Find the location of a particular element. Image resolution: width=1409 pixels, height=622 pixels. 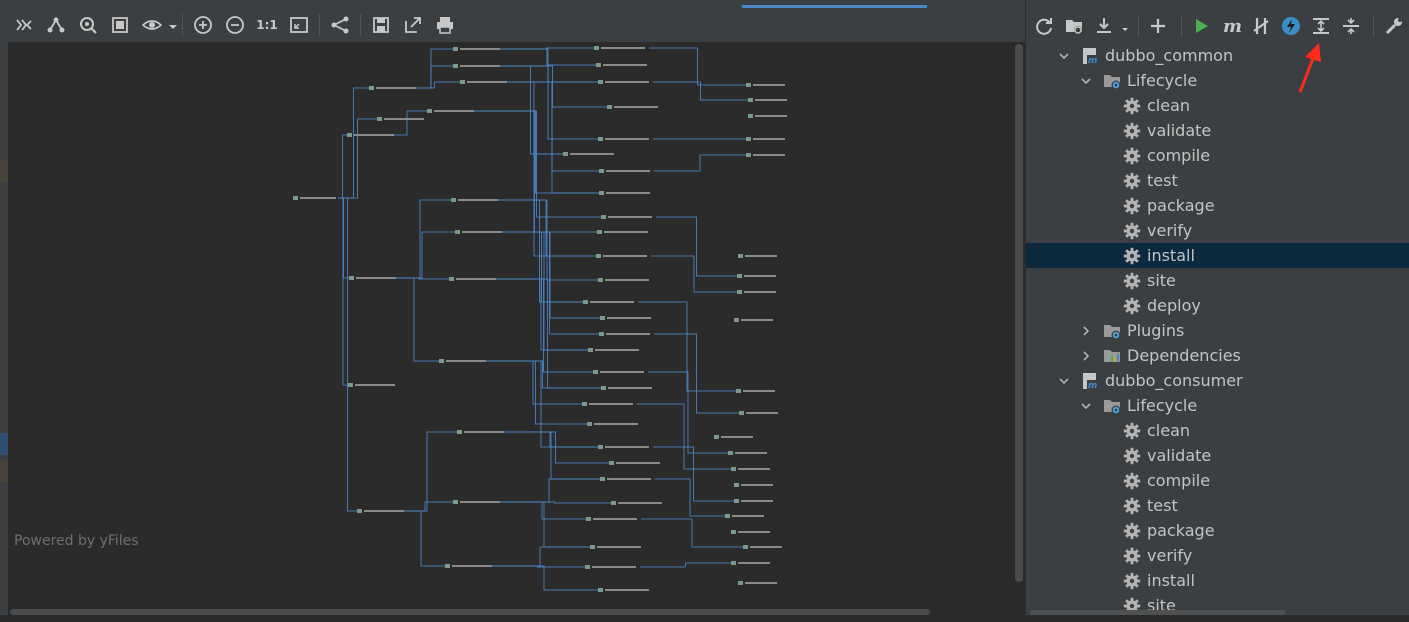

find-icon is located at coordinates (88, 25).